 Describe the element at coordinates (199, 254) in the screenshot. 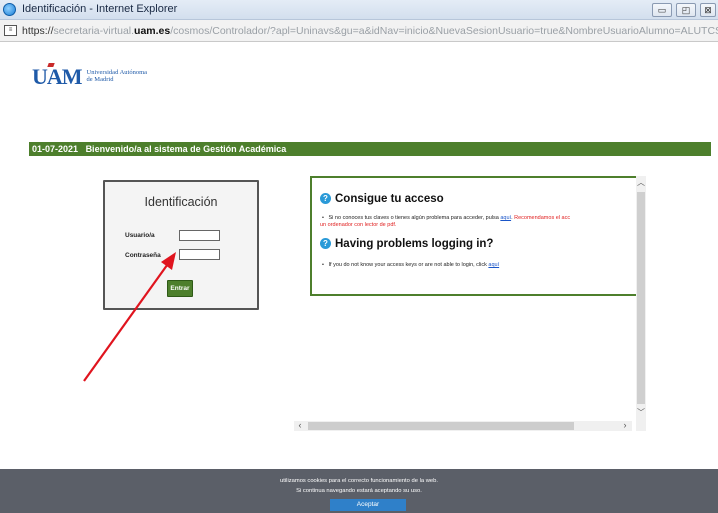

I see `password-input` at that location.